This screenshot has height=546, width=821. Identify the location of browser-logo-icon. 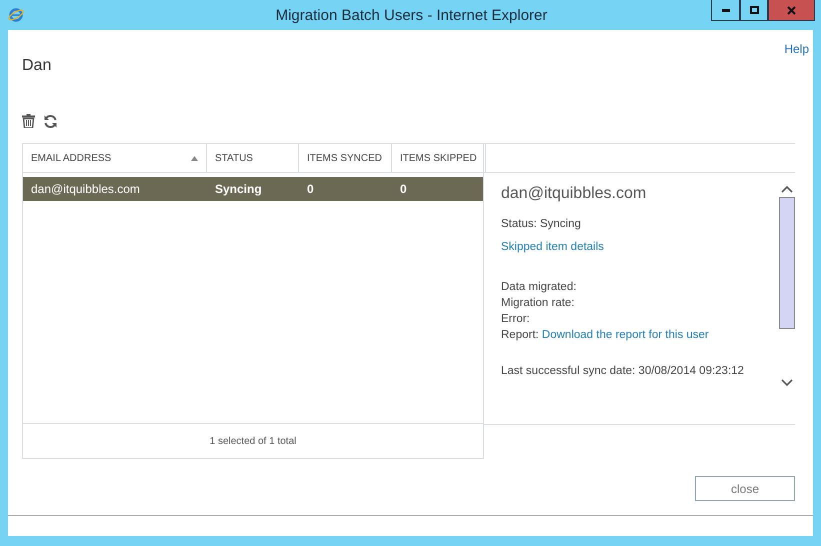
(16, 15).